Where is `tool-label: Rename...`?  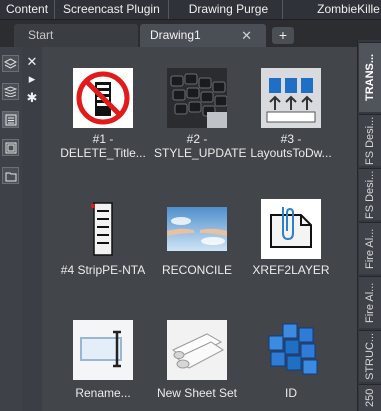
tool-label: Rename... is located at coordinates (103, 393).